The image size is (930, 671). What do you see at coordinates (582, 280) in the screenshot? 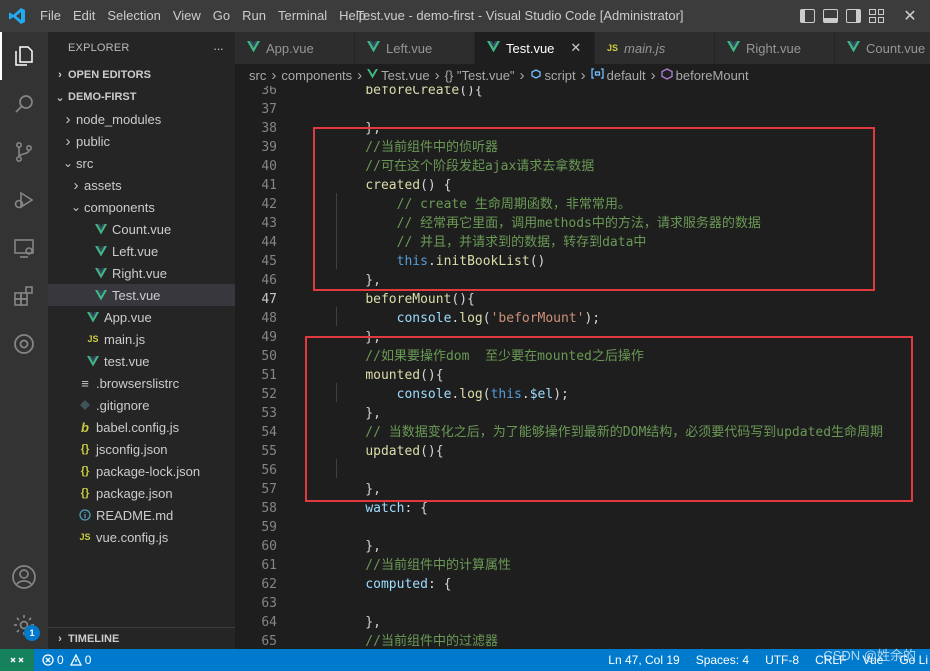
I see `code-line: 46 },` at bounding box center [582, 280].